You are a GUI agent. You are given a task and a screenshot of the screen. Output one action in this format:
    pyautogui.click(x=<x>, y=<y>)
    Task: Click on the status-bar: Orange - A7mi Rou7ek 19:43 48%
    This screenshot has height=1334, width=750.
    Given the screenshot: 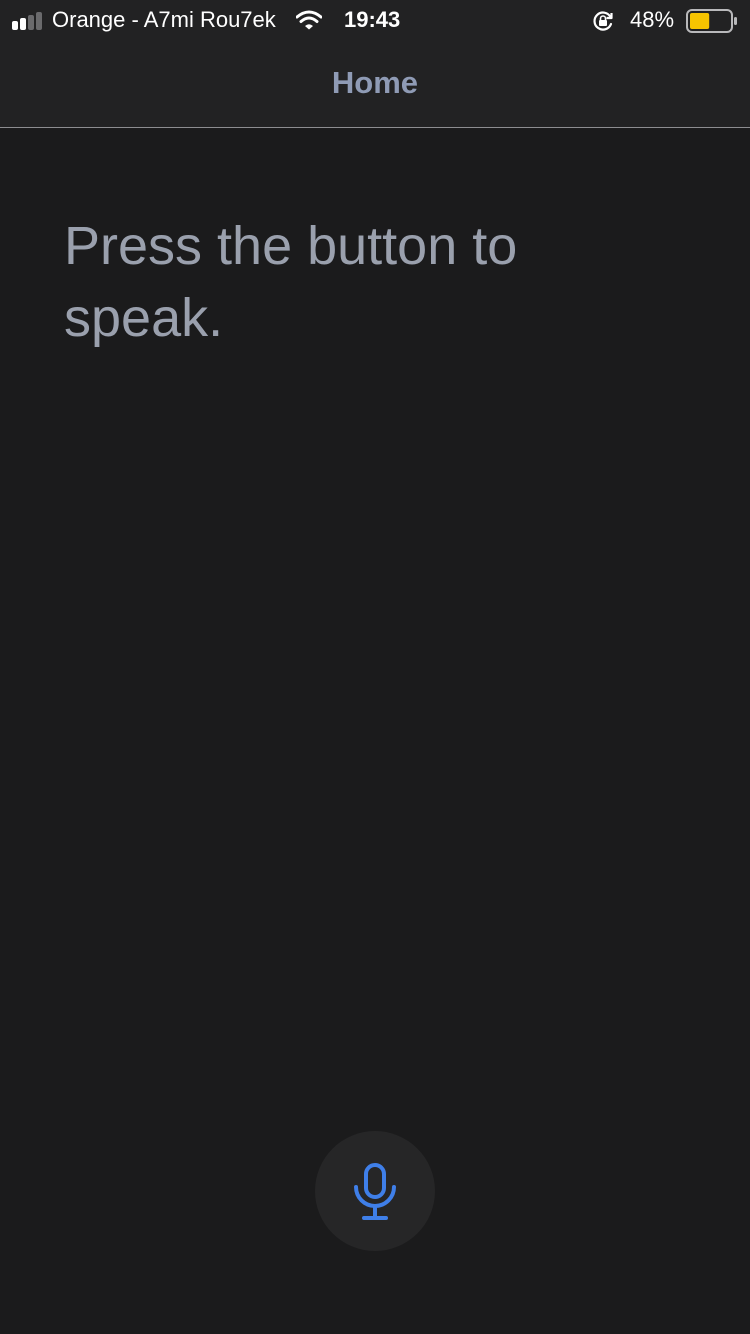 What is the action you would take?
    pyautogui.click(x=375, y=20)
    